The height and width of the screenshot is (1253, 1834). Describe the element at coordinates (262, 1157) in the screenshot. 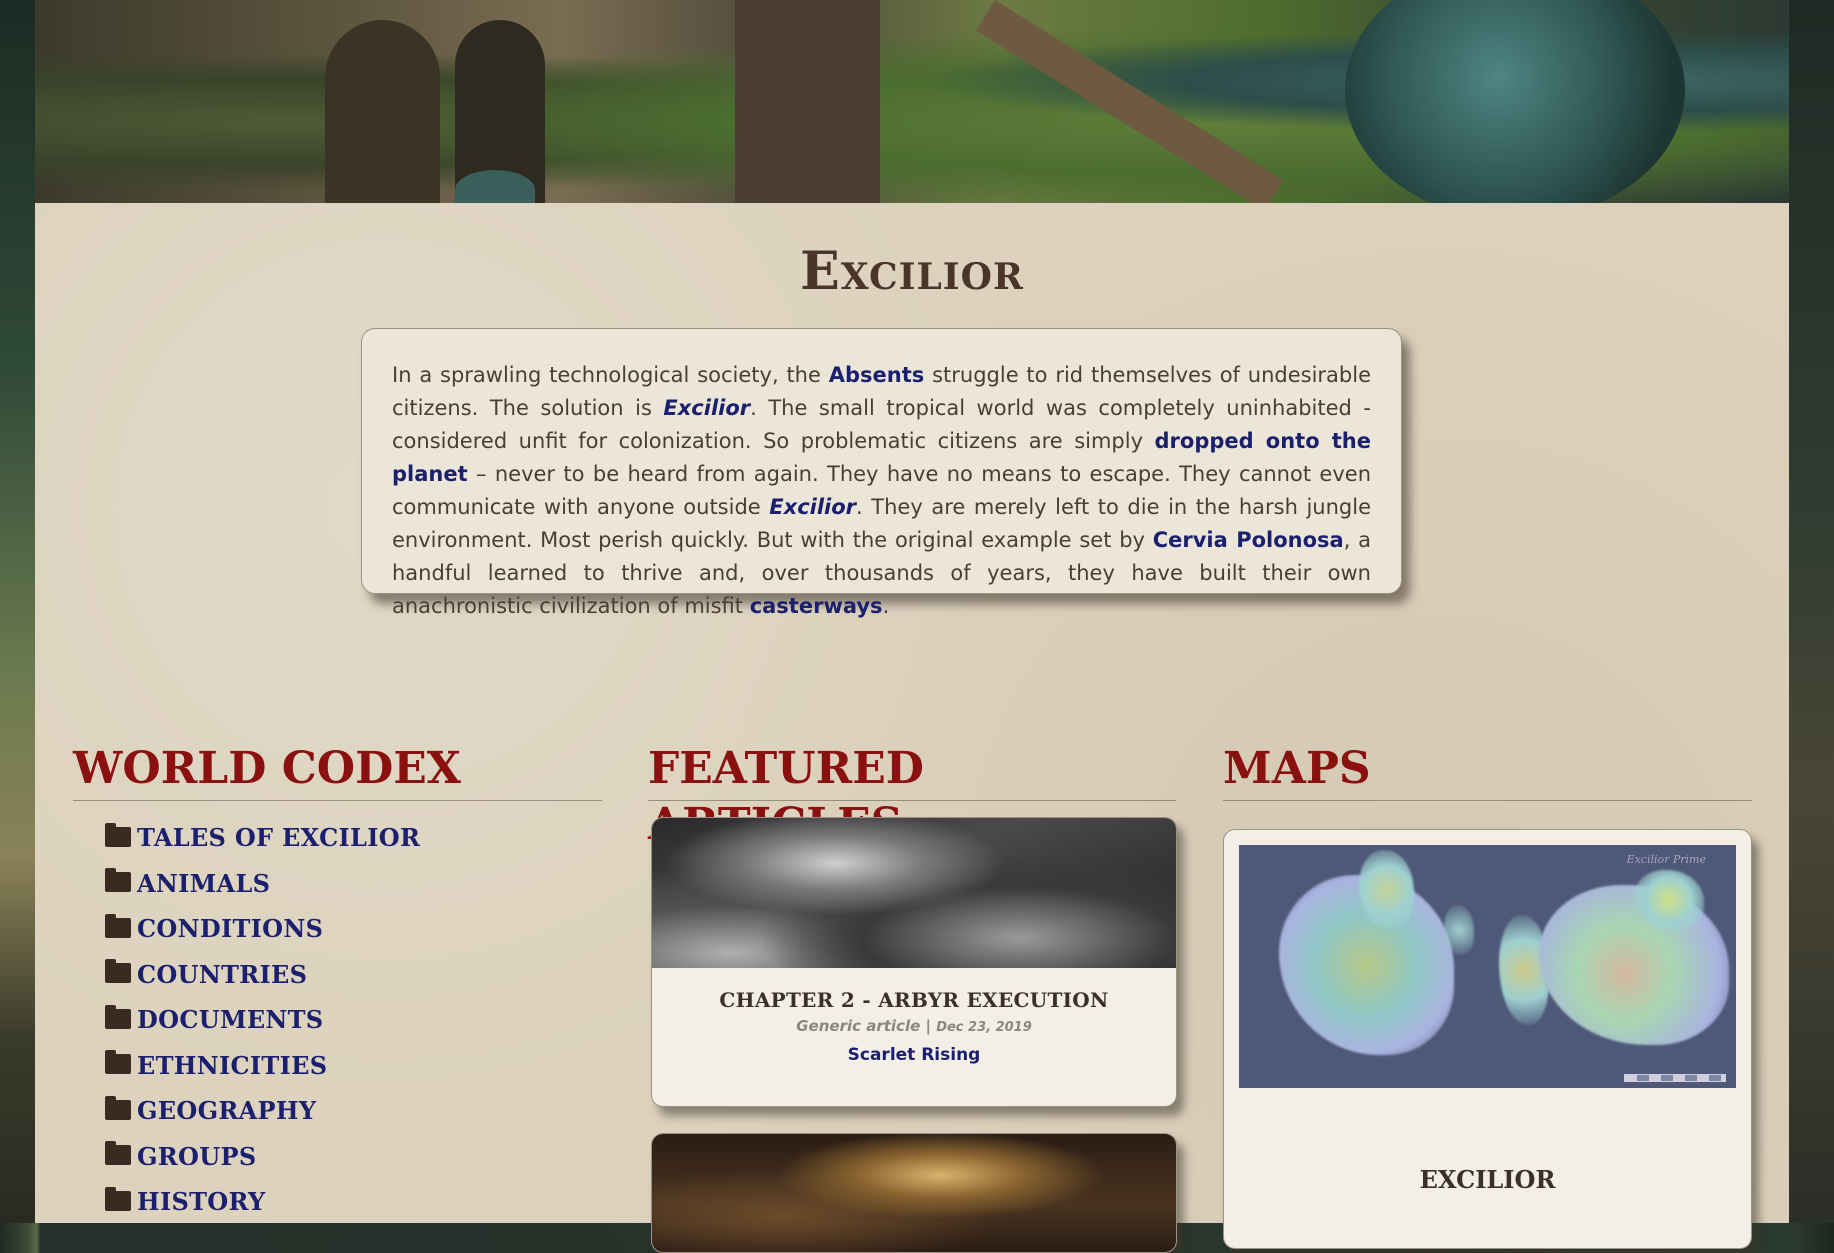

I see `codex-item-groups: GROUPS` at that location.